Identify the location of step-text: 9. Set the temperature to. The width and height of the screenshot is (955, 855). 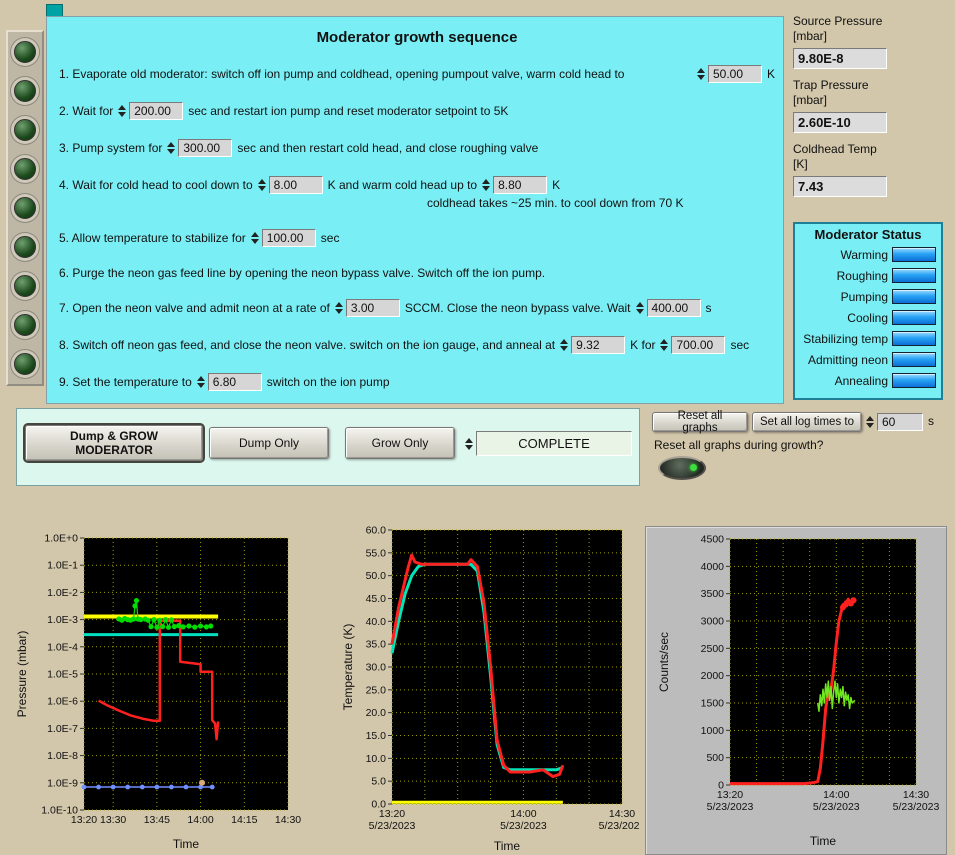
(125, 382).